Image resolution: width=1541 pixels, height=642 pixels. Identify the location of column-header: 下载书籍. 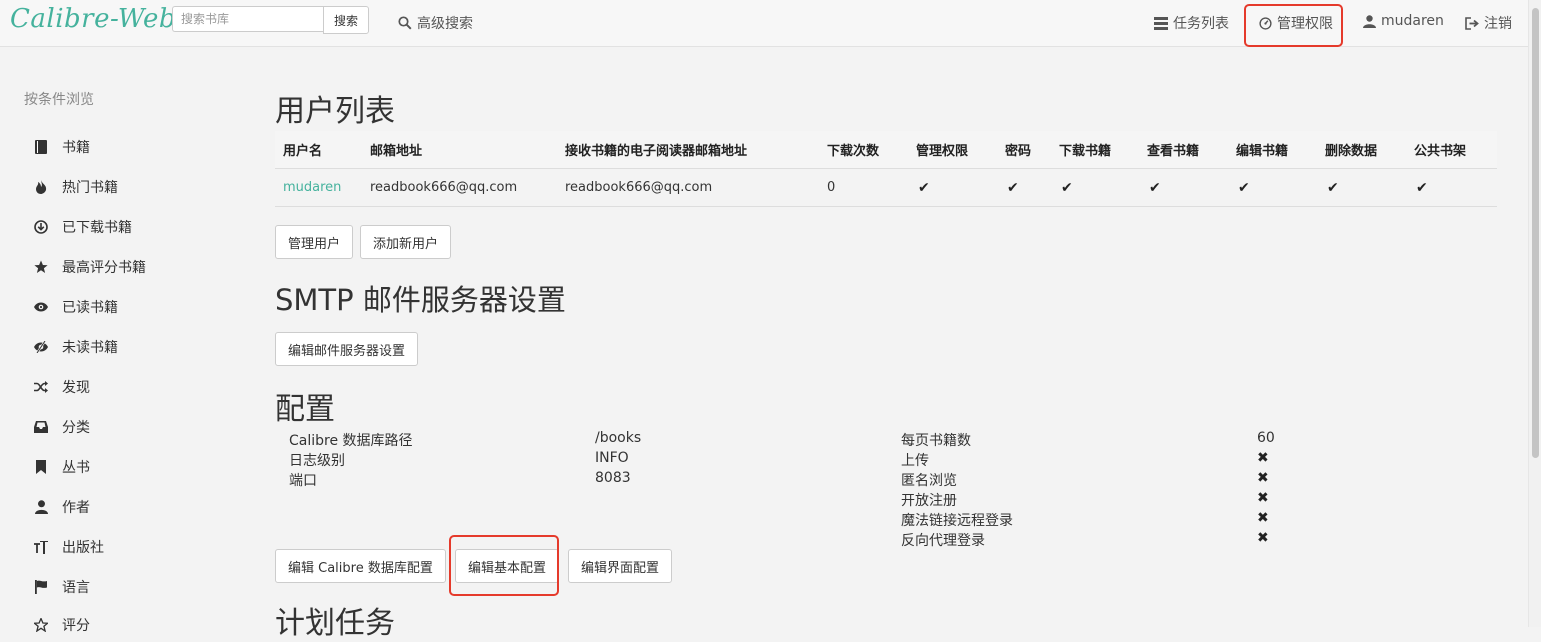
(1095, 150).